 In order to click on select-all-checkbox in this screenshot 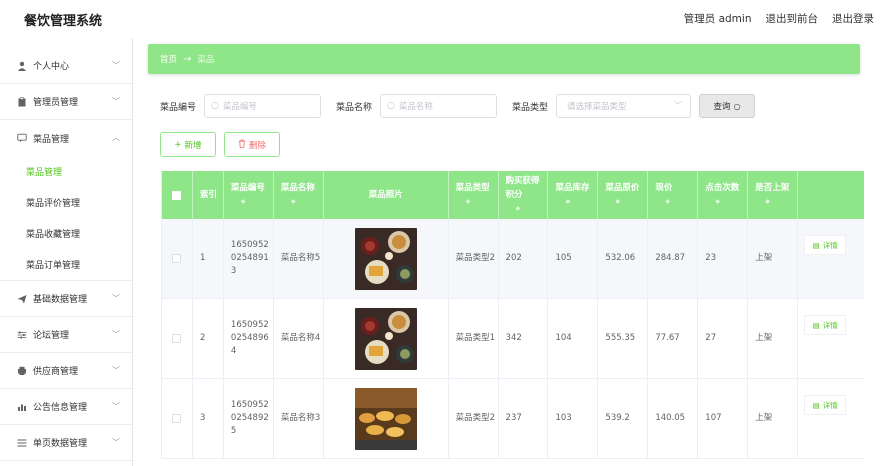, I will do `click(177, 195)`.